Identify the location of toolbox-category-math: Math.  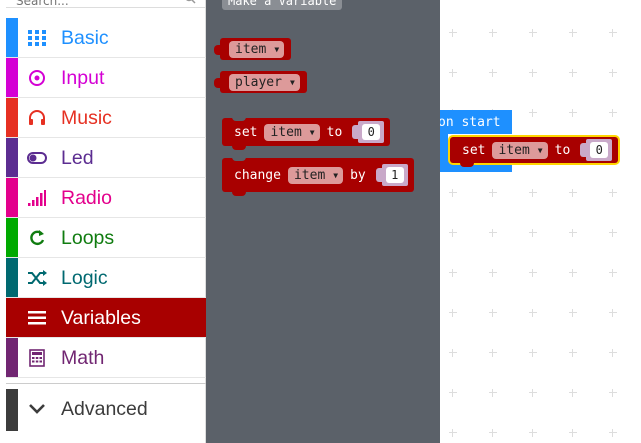
(106, 358).